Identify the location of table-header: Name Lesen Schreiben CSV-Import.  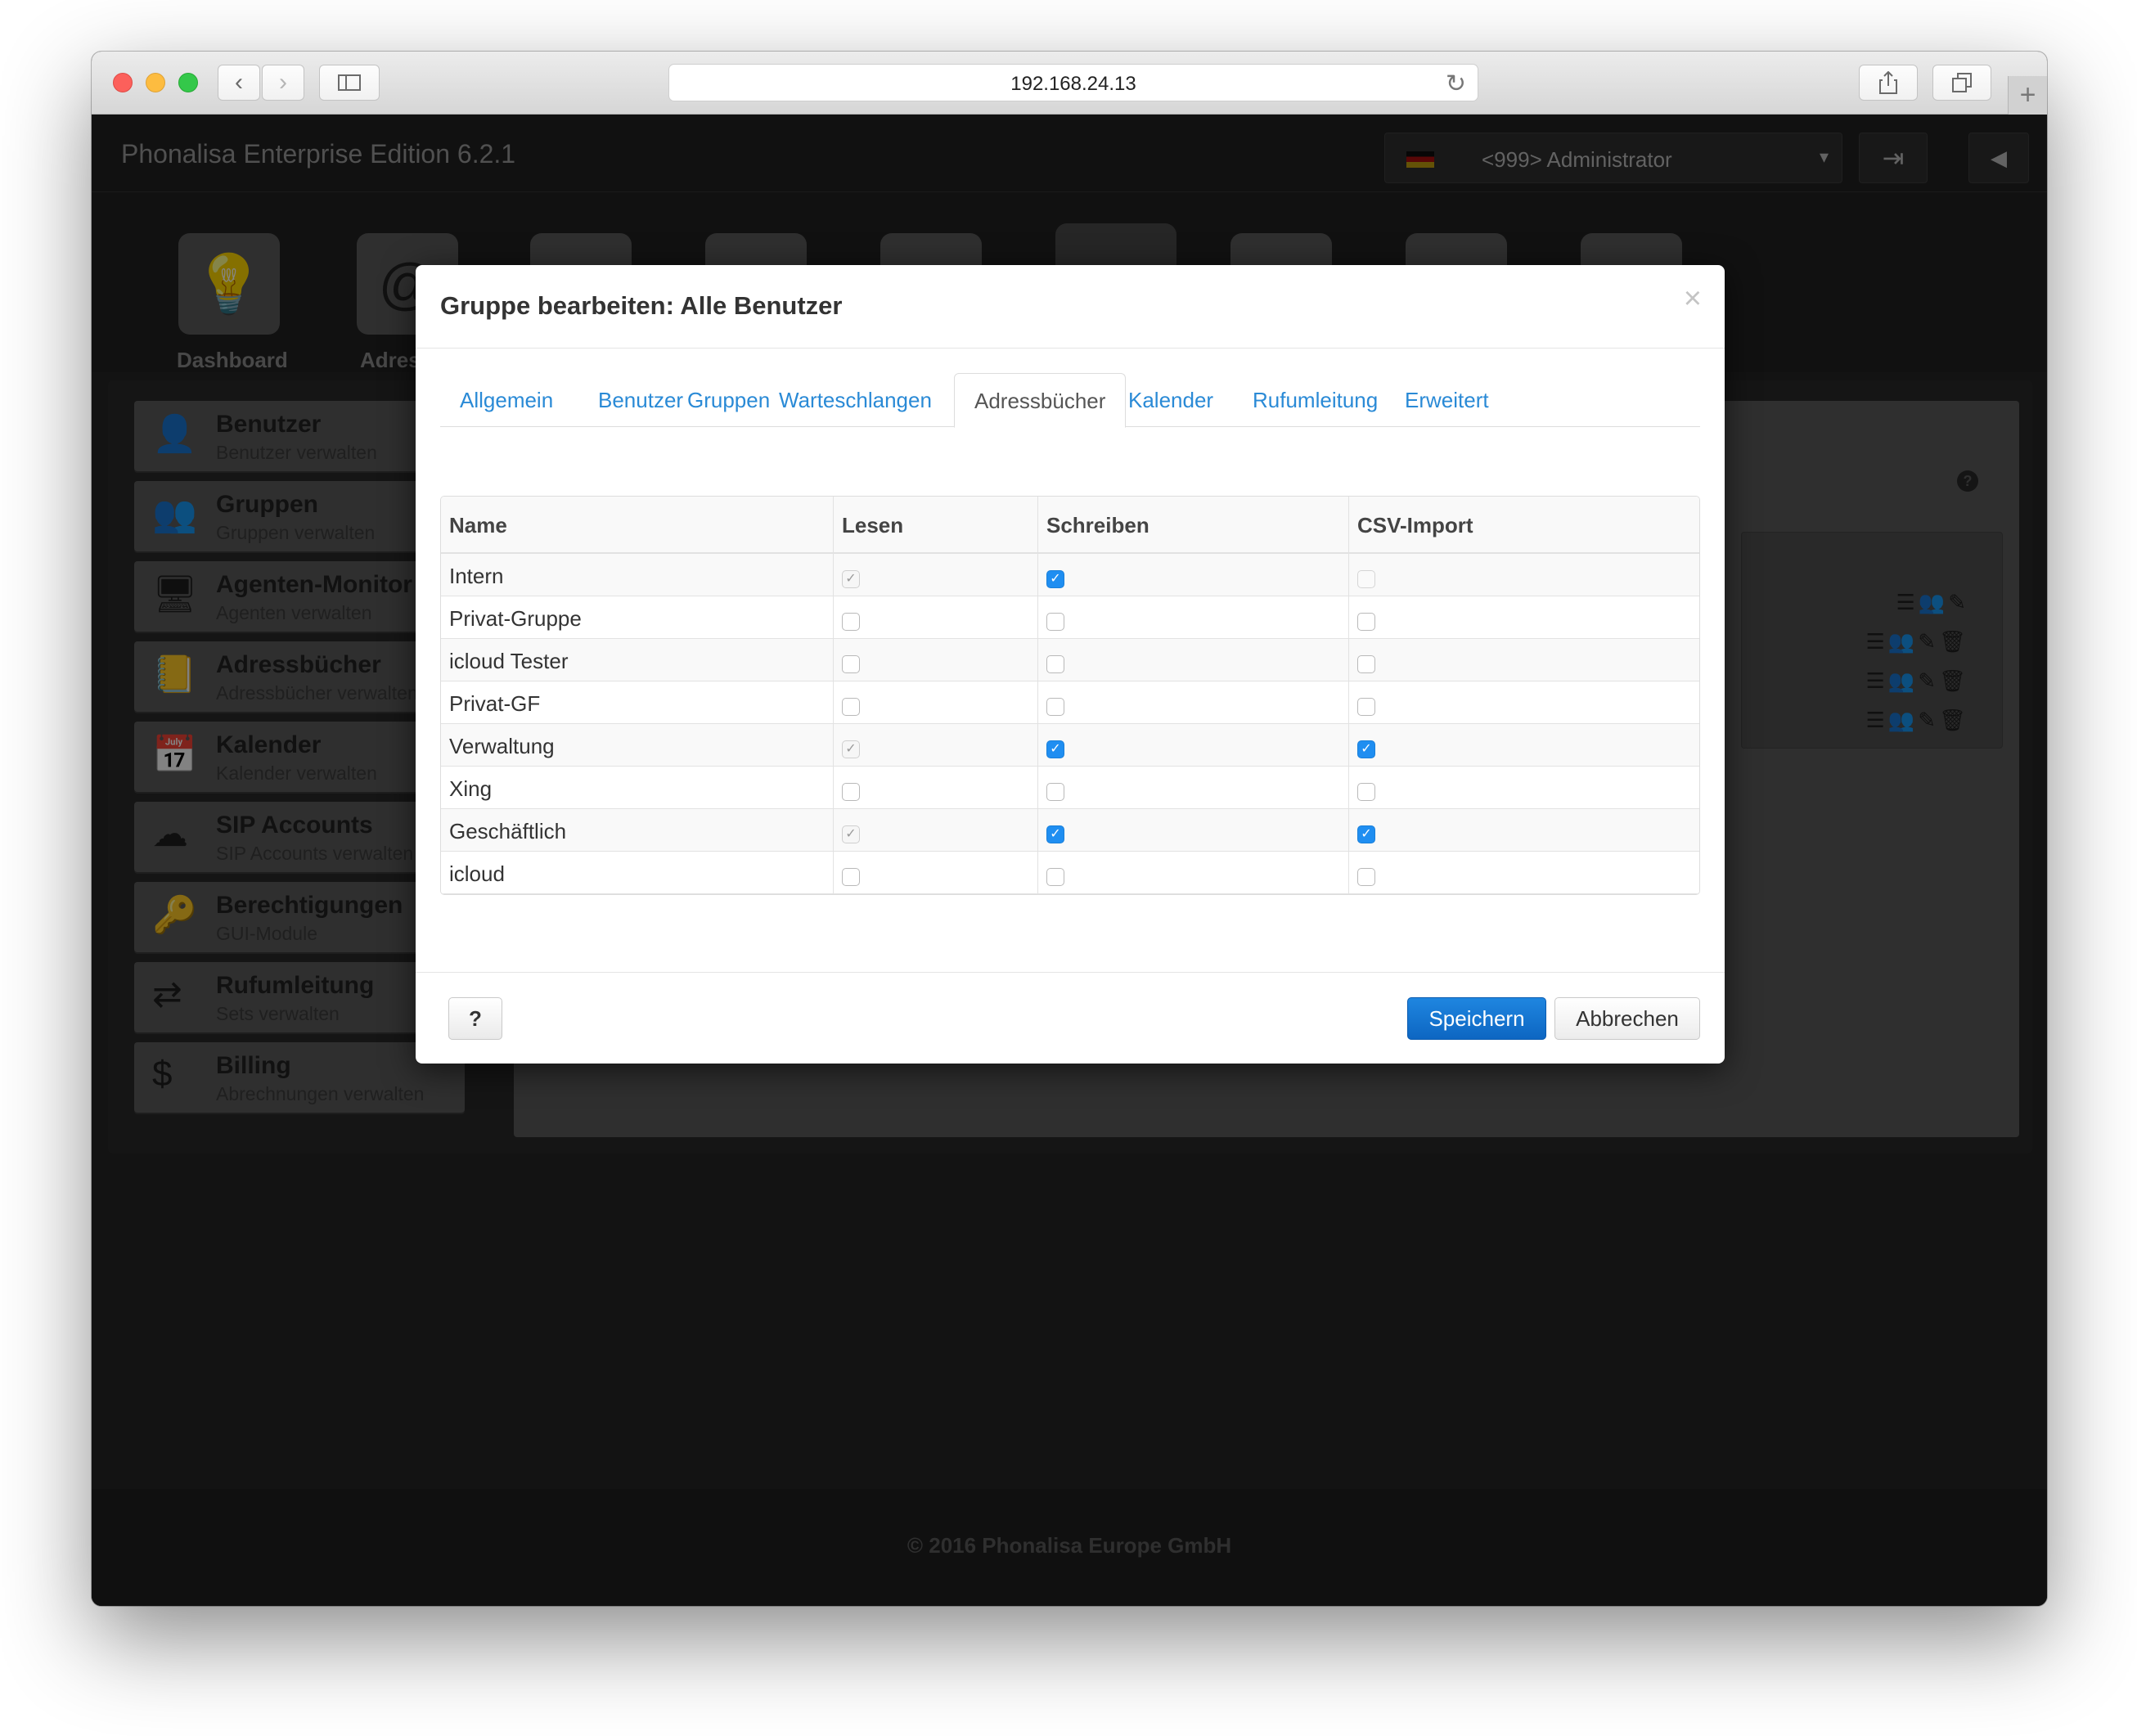
(1070, 525).